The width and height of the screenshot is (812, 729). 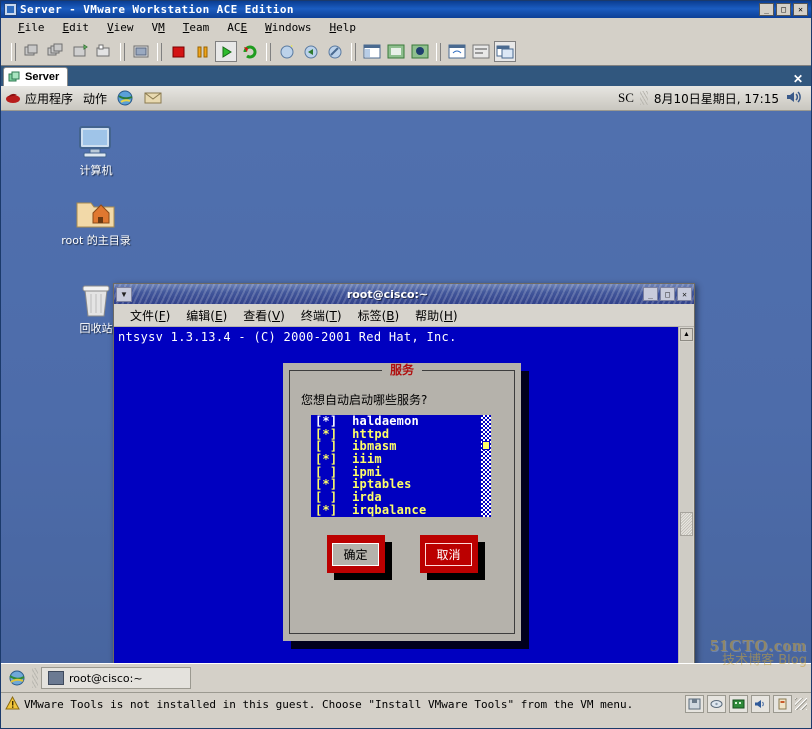 I want to click on warning-icon, so click(x=12, y=704).